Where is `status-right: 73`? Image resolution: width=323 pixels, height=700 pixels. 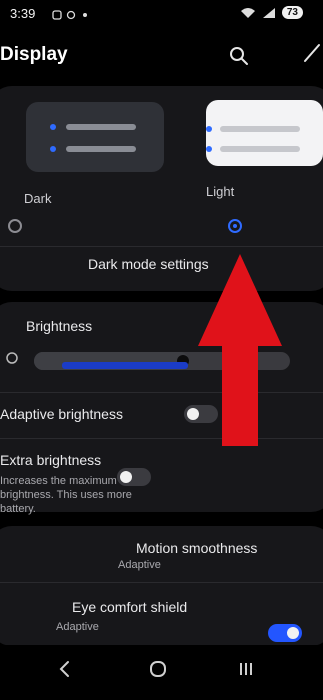 status-right: 73 is located at coordinates (271, 12).